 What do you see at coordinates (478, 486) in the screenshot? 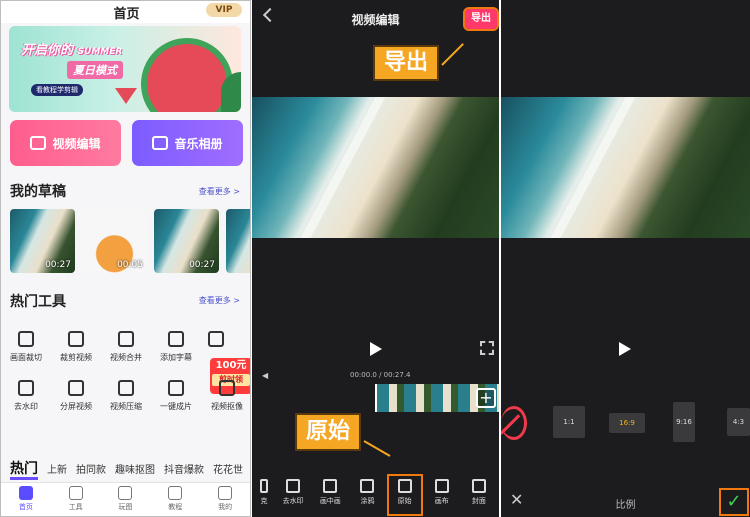
I see `cover-icon` at bounding box center [478, 486].